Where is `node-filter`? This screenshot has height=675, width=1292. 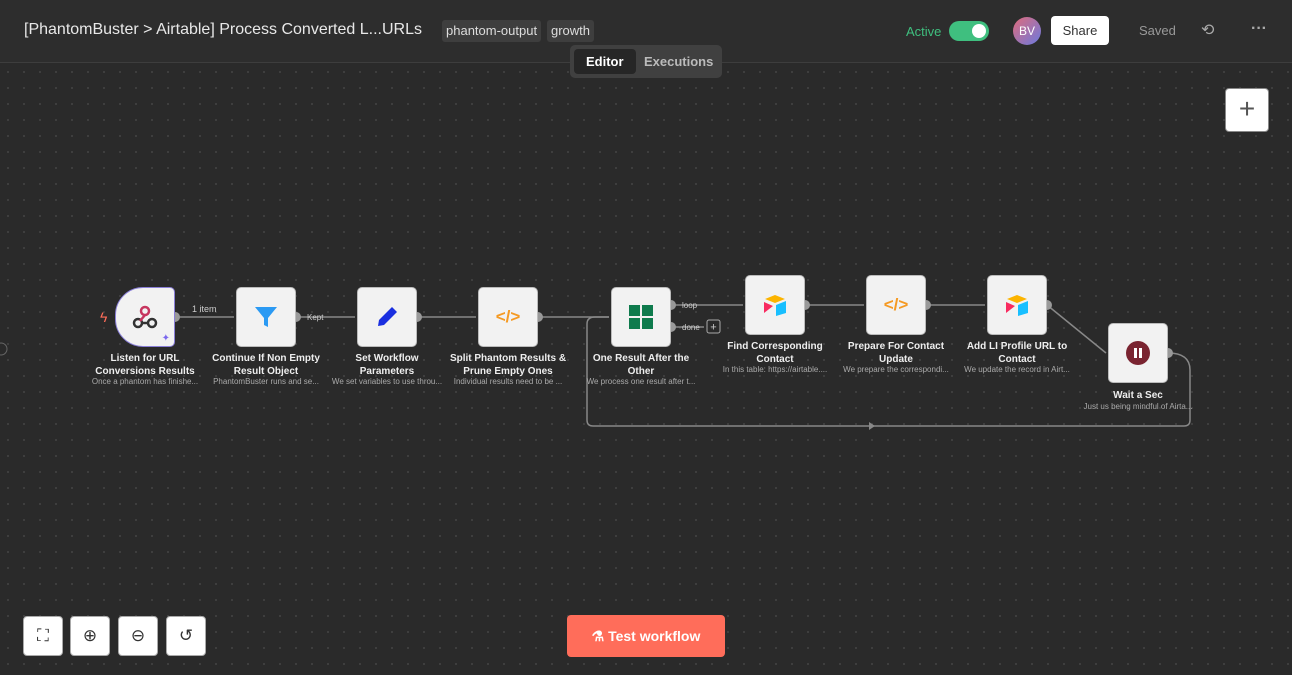
node-filter is located at coordinates (266, 317).